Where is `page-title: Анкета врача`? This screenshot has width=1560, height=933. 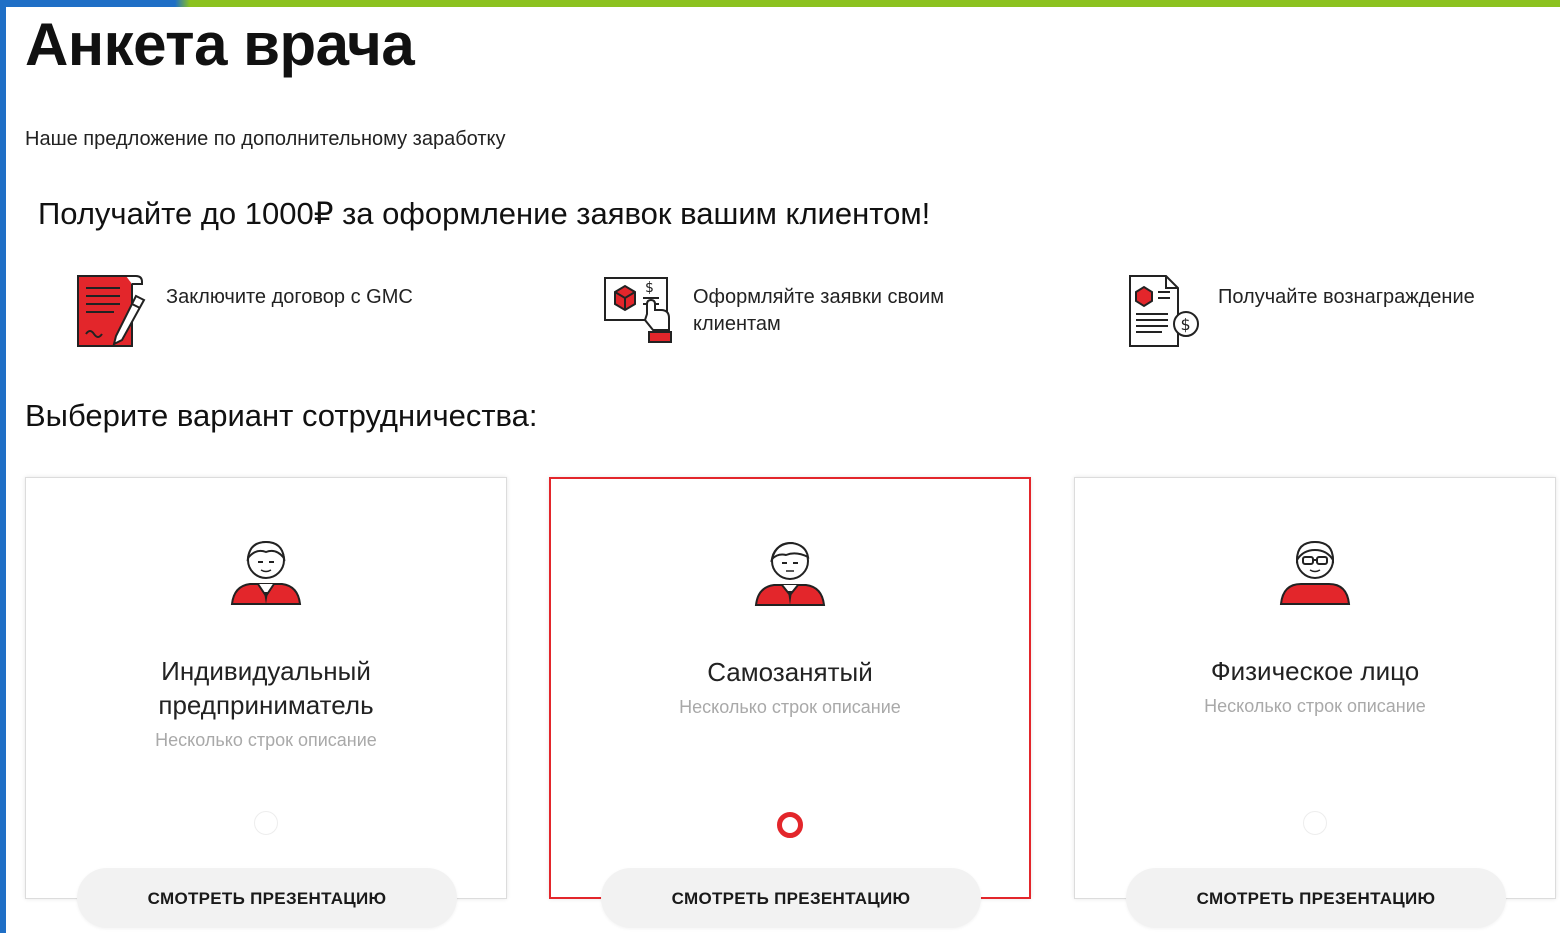
page-title: Анкета врача is located at coordinates (220, 44).